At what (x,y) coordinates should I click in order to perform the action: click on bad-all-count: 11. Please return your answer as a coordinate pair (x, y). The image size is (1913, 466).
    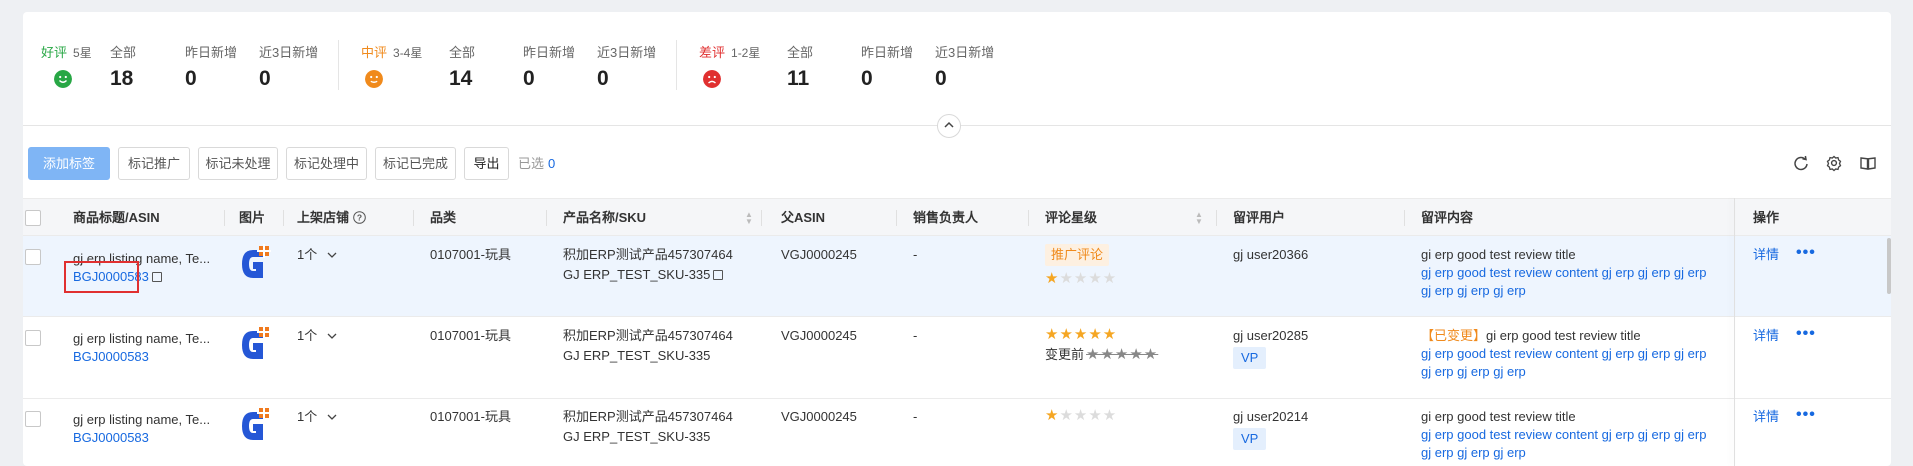
    Looking at the image, I should click on (798, 78).